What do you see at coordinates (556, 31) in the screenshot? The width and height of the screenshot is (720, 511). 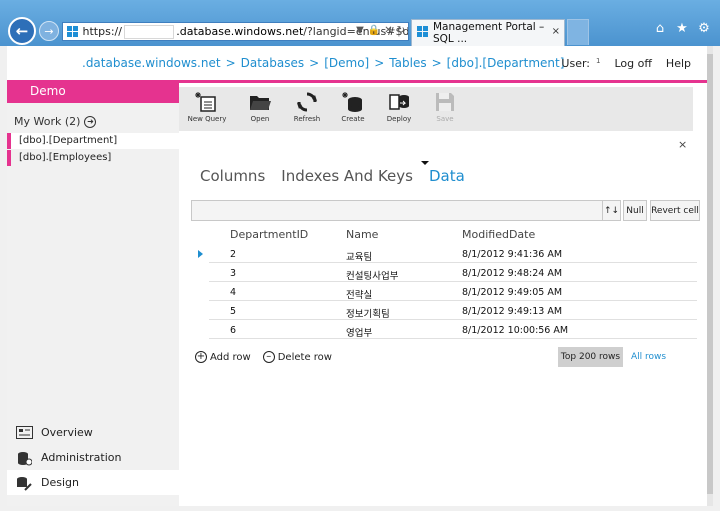 I see `tab-close-icon: ×` at bounding box center [556, 31].